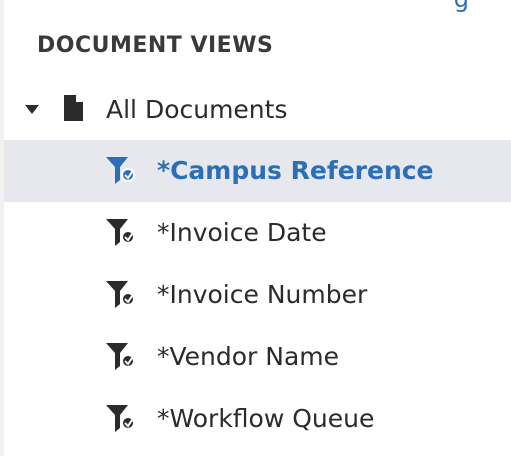  What do you see at coordinates (295, 170) in the screenshot?
I see `filter-item-label: *Campus Reference` at bounding box center [295, 170].